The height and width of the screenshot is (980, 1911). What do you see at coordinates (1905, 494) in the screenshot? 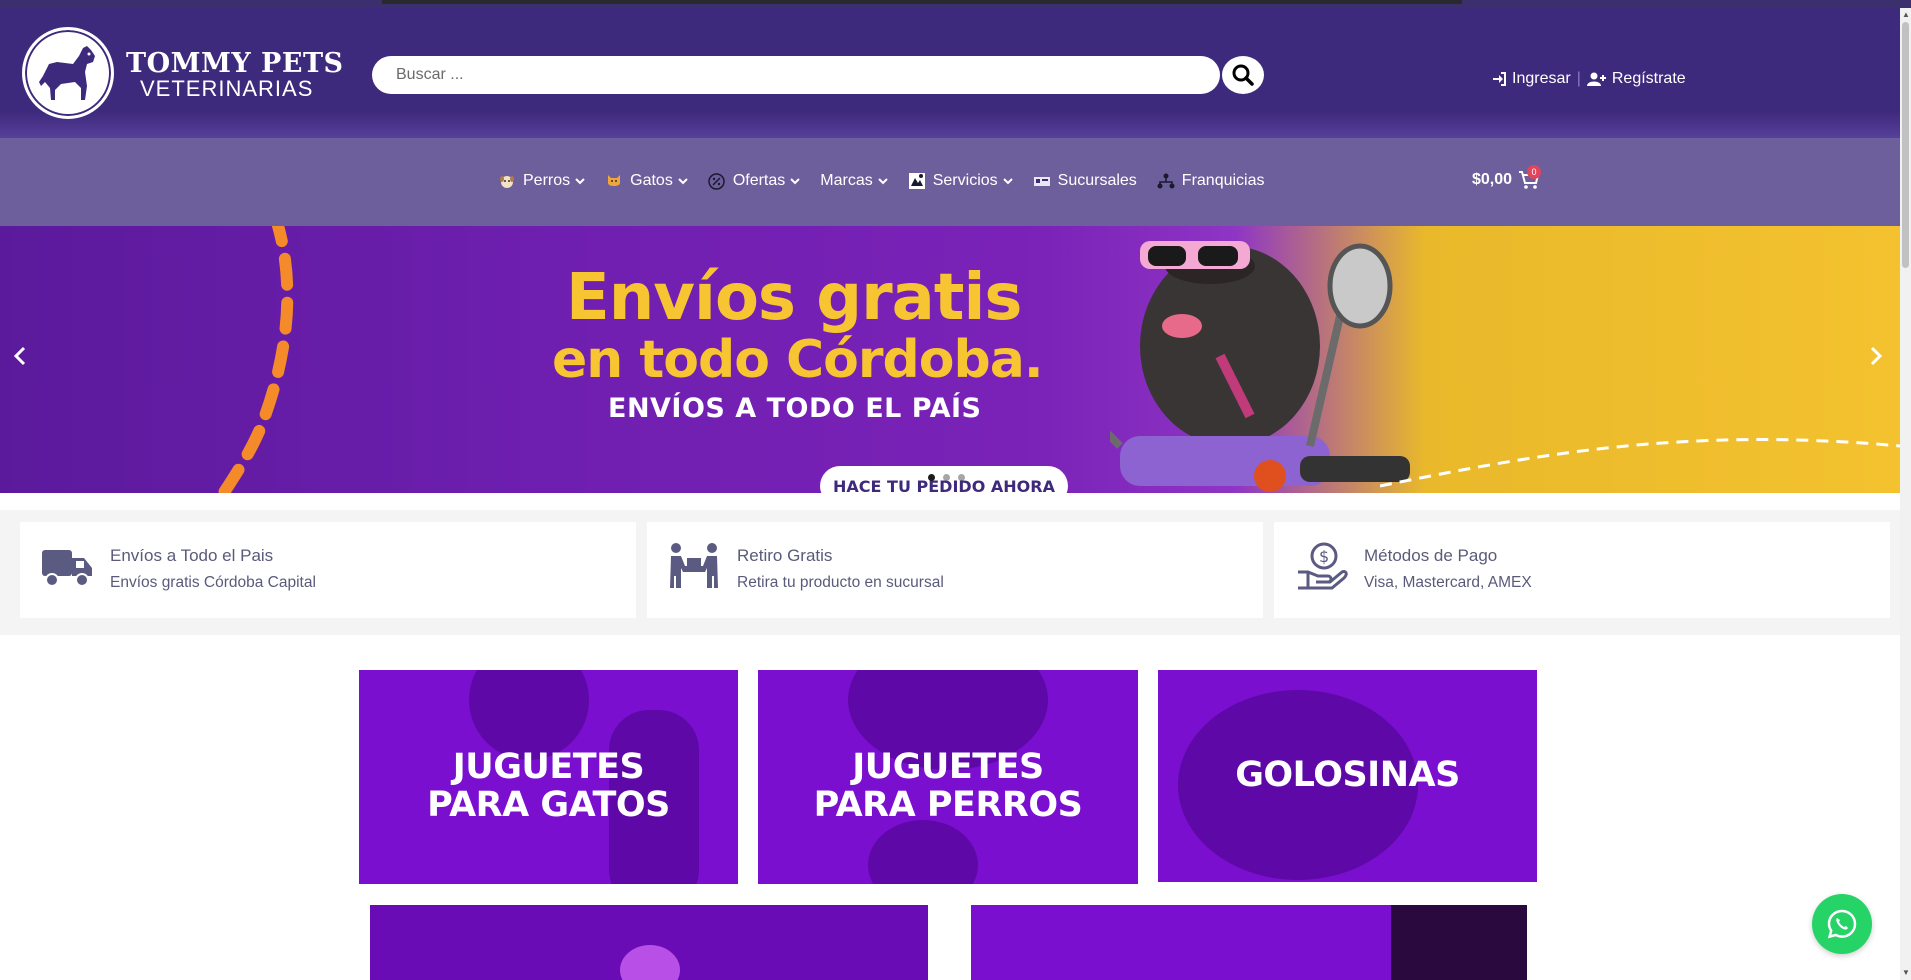
I see `page-scrollbar: ▲ ▼` at bounding box center [1905, 494].